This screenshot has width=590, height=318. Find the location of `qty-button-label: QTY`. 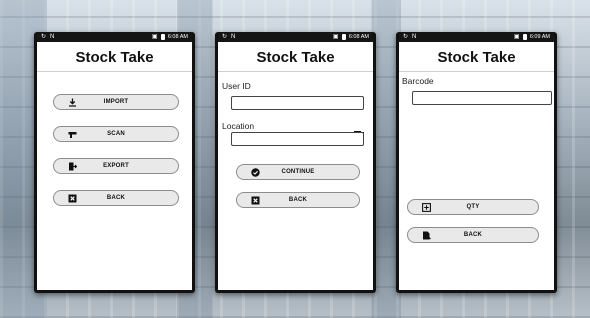

qty-button-label: QTY is located at coordinates (473, 207).